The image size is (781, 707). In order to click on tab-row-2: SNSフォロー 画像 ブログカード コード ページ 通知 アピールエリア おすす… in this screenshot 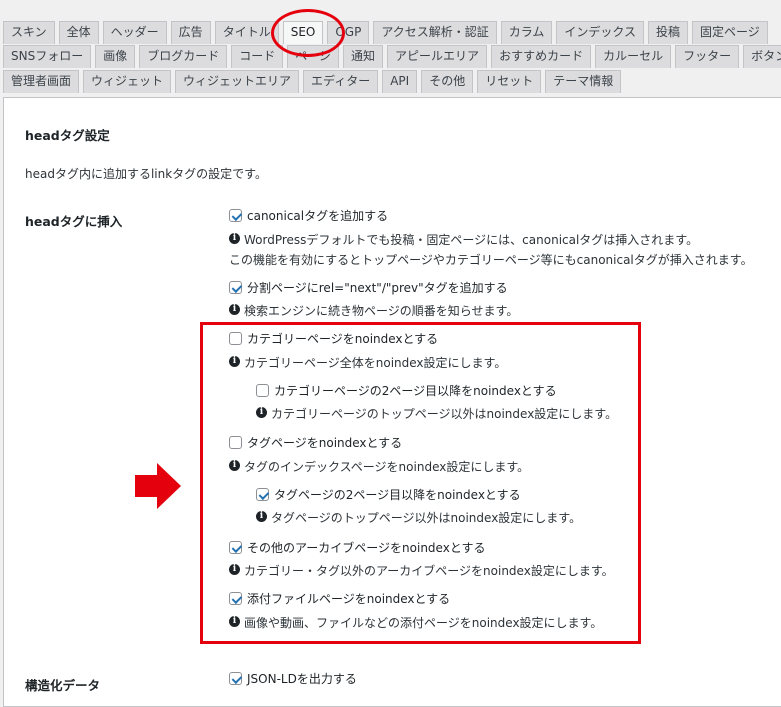, I will do `click(392, 56)`.